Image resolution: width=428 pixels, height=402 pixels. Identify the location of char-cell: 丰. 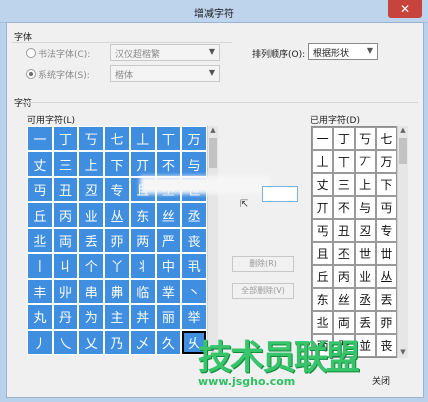
(40, 291).